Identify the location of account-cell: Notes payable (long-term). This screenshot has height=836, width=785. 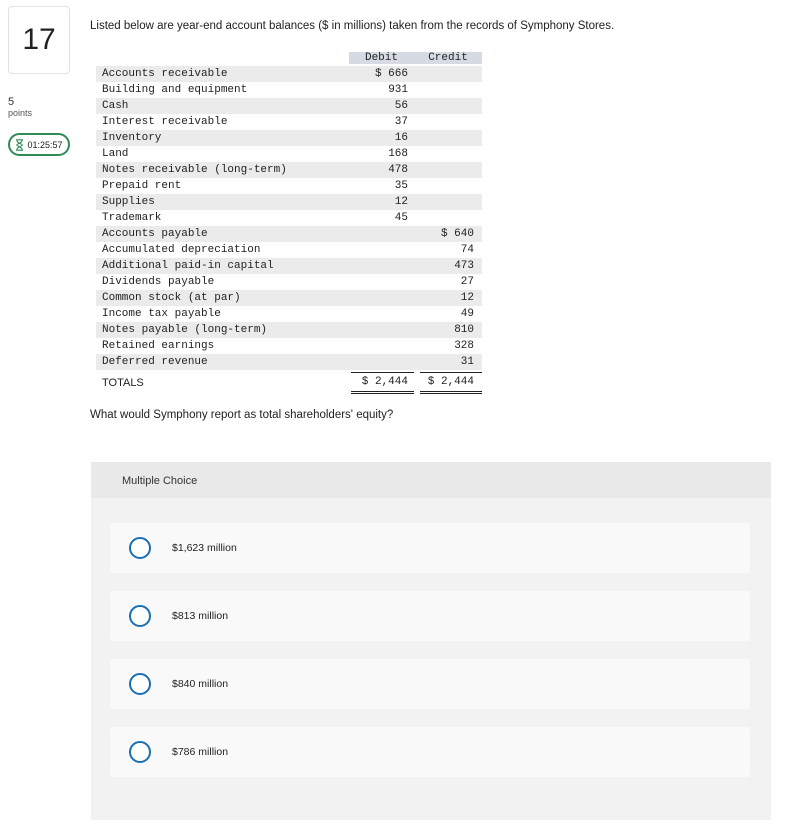
(185, 330).